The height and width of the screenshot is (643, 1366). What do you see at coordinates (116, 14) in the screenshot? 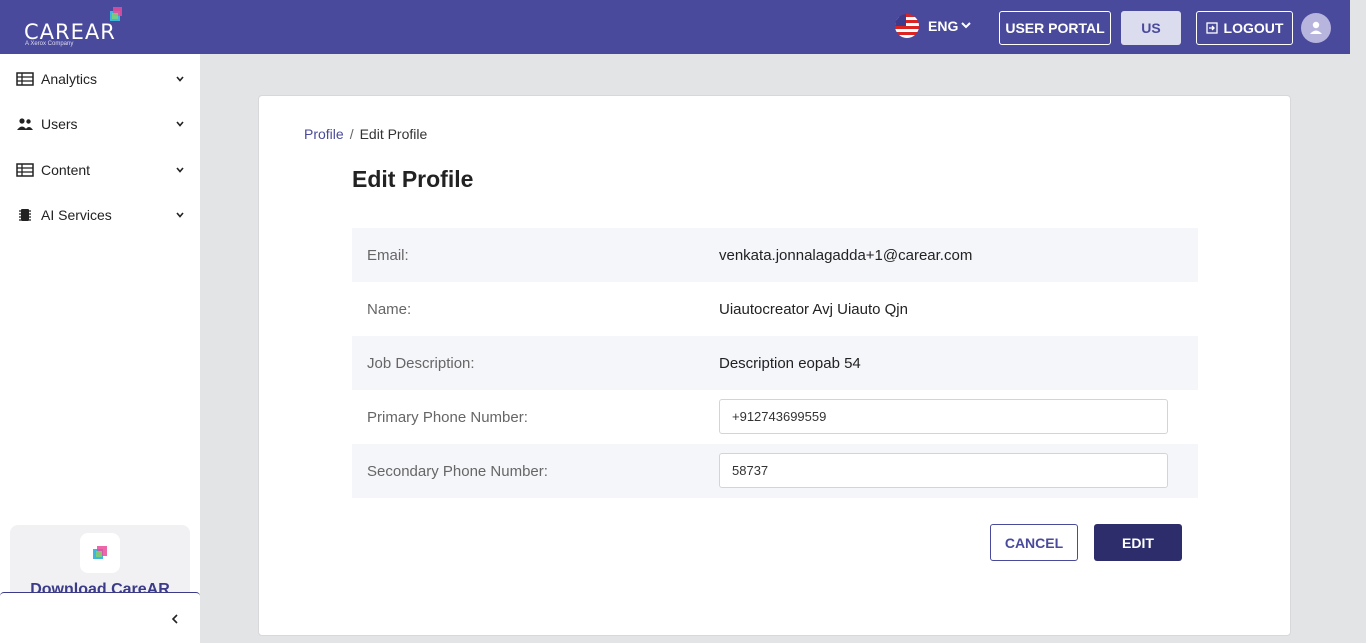
I see `logo-cube-icon` at bounding box center [116, 14].